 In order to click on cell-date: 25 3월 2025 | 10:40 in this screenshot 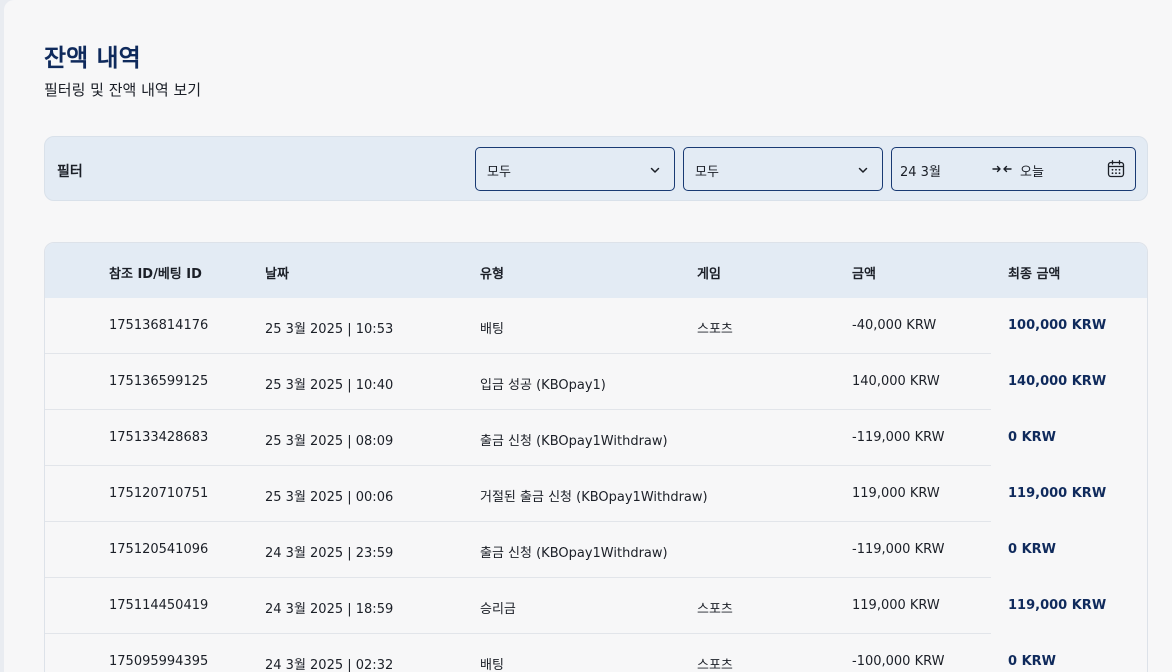, I will do `click(329, 385)`.